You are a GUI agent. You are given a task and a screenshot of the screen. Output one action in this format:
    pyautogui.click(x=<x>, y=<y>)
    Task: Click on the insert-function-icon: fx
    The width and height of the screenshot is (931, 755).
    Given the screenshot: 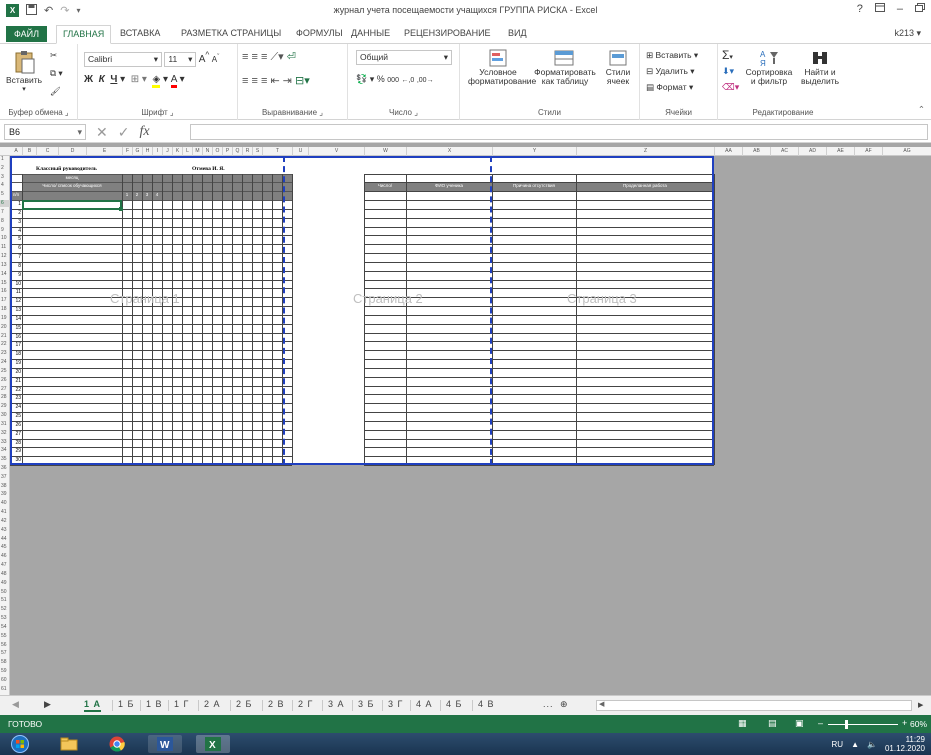 What is the action you would take?
    pyautogui.click(x=144, y=132)
    